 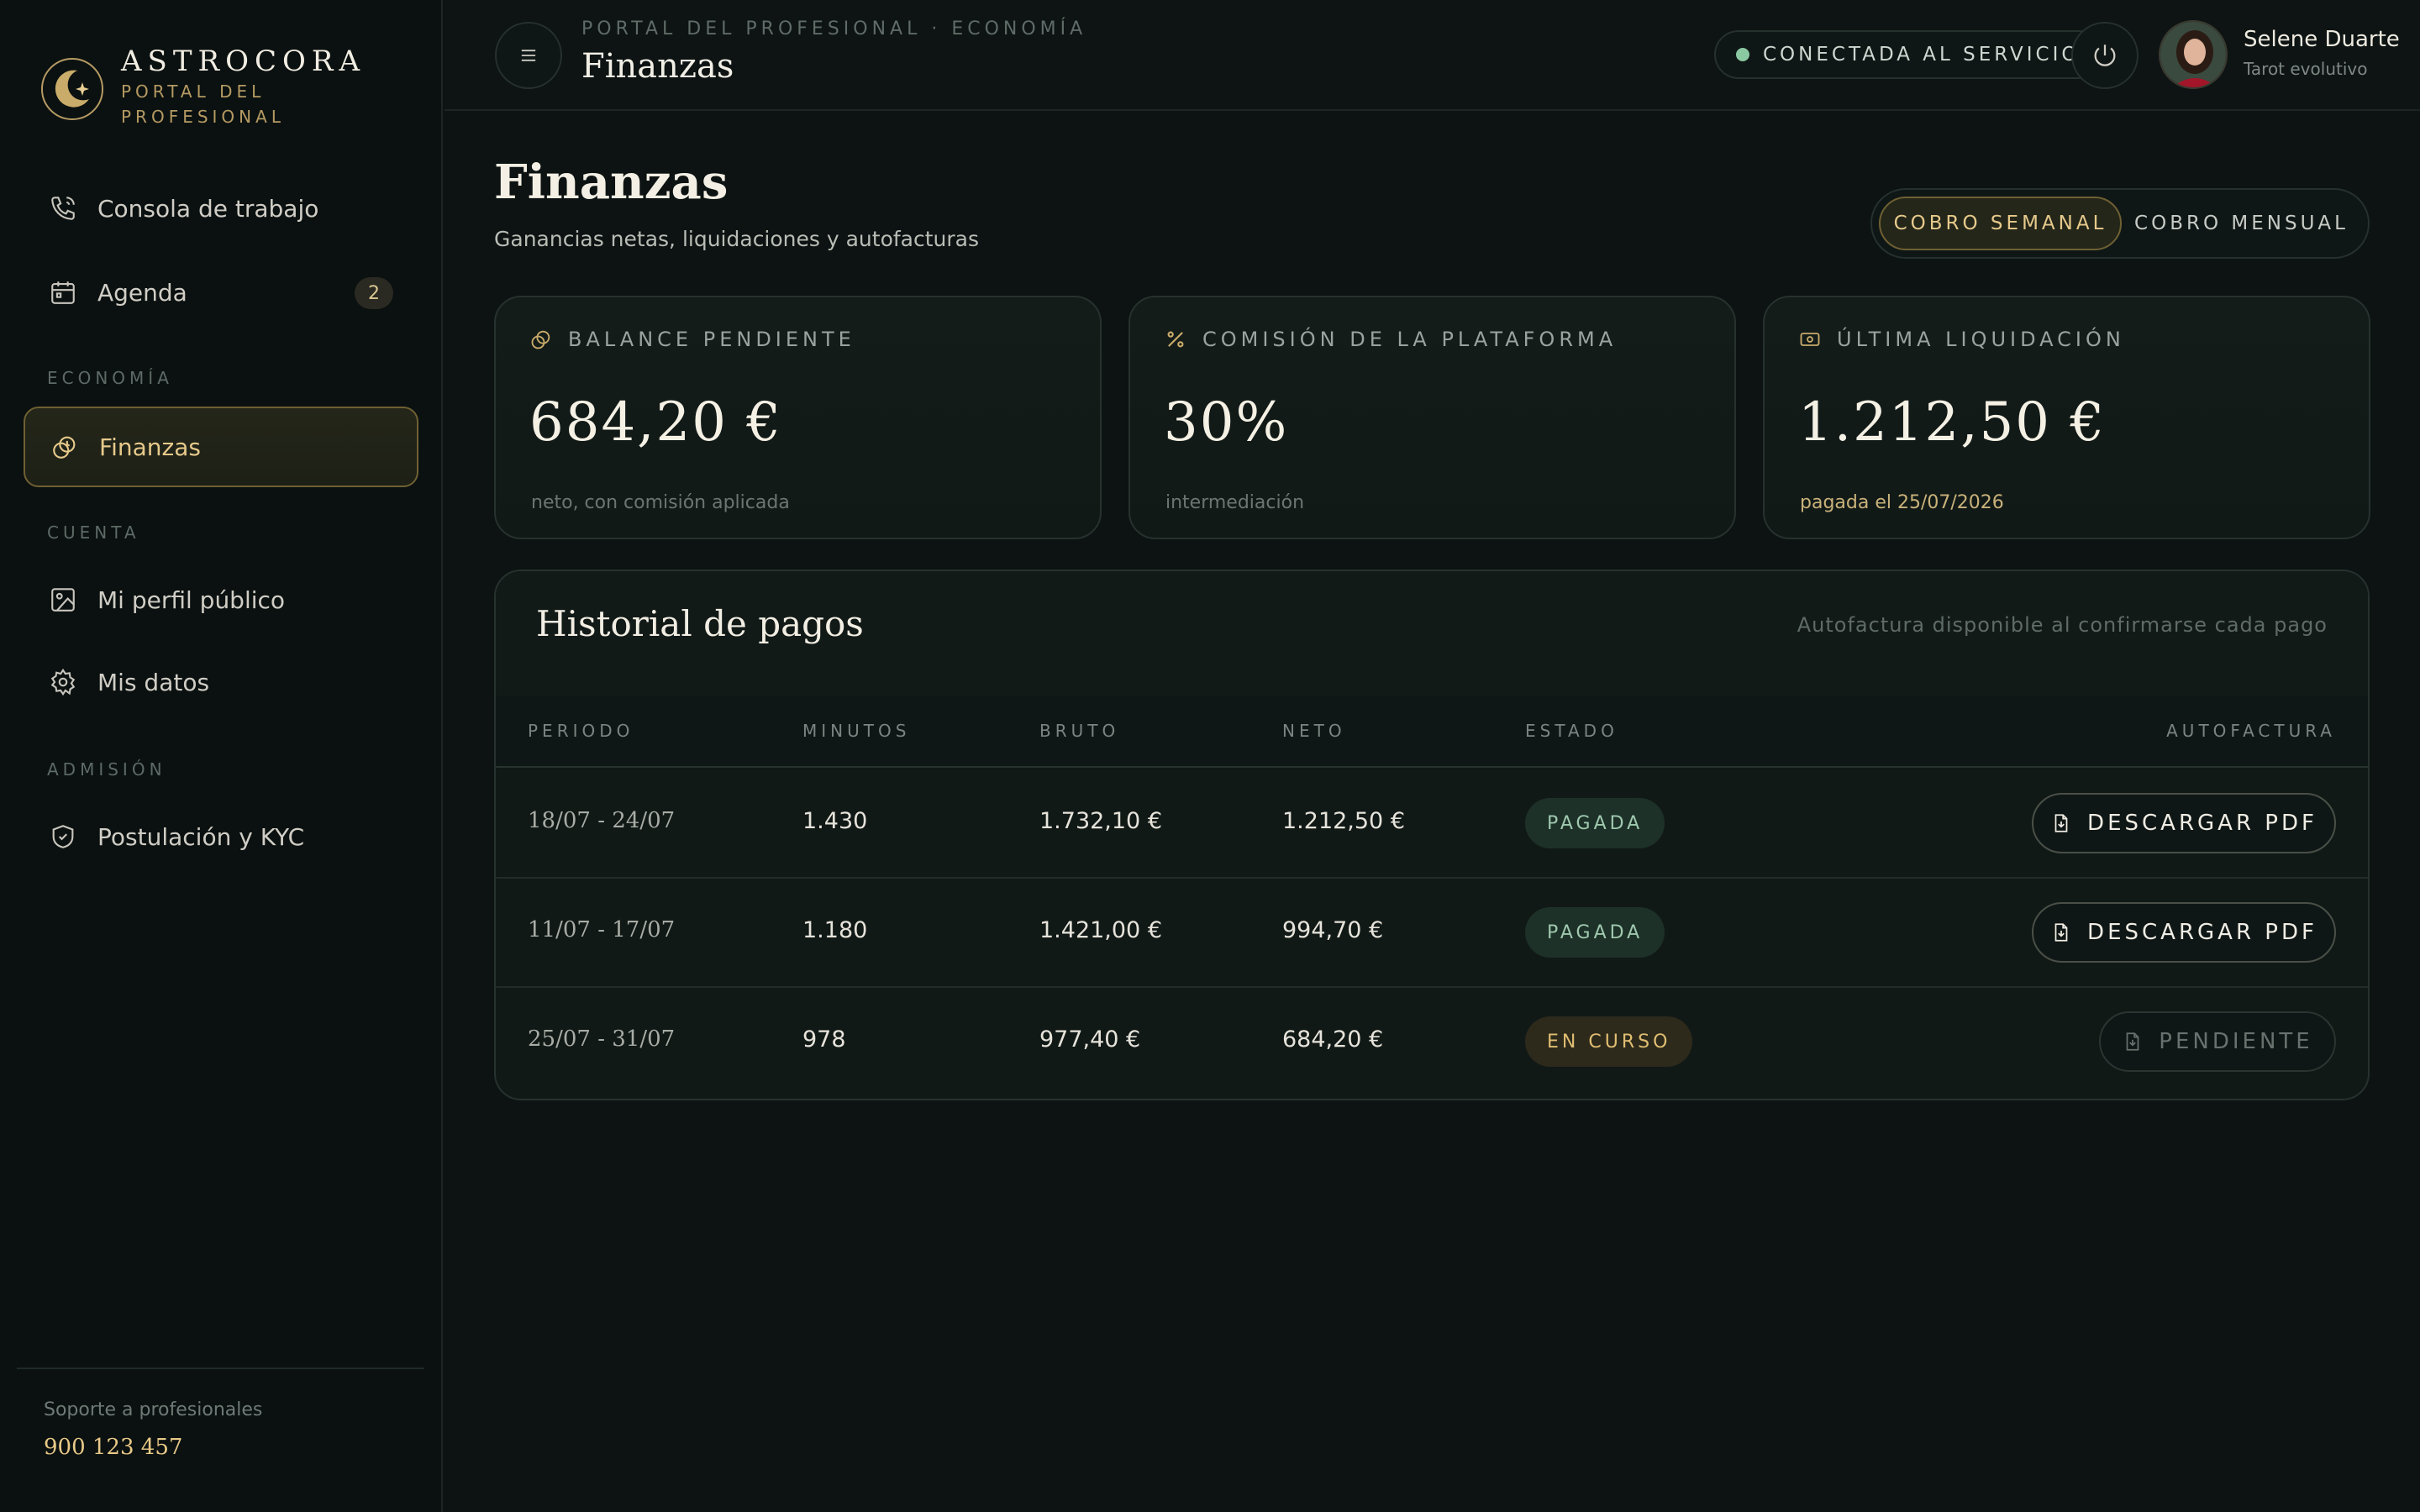 I want to click on col-bruto: BRUTO, so click(x=1079, y=731).